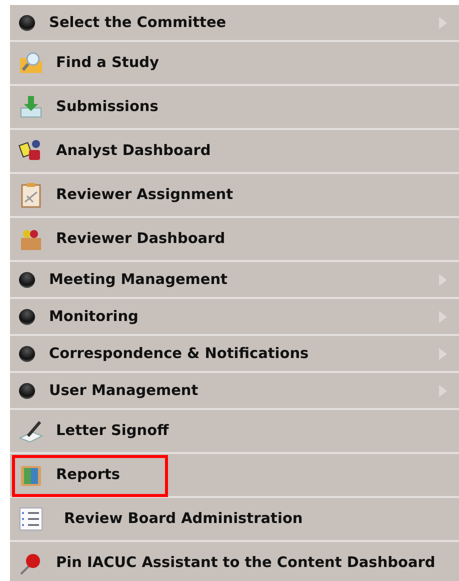  Describe the element at coordinates (234, 431) in the screenshot. I see `menu-item: Letter Signoff` at that location.